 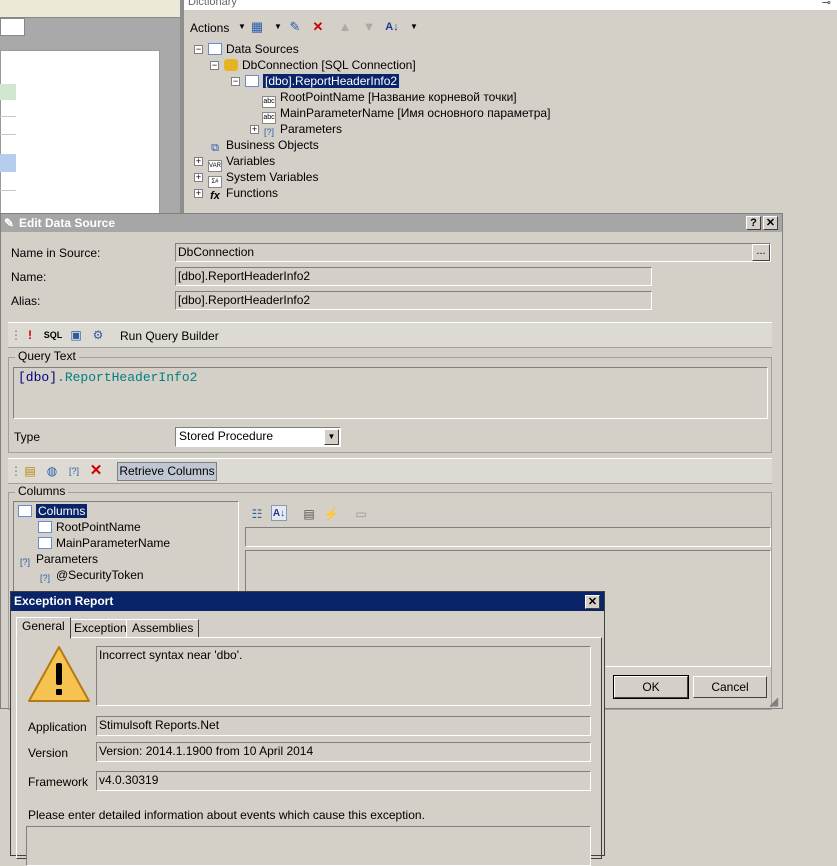 What do you see at coordinates (30, 471) in the screenshot?
I see `new-column-icon: ▤` at bounding box center [30, 471].